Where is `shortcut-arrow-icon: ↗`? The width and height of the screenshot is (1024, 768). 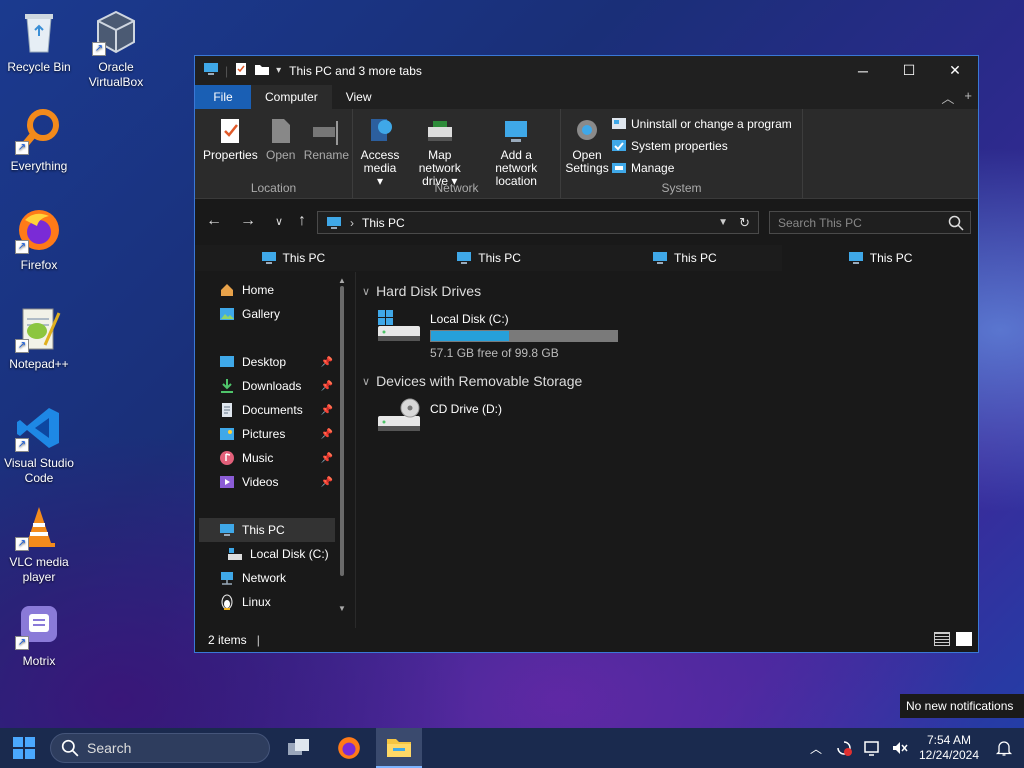
shortcut-arrow-icon: ↗ is located at coordinates (22, 247).